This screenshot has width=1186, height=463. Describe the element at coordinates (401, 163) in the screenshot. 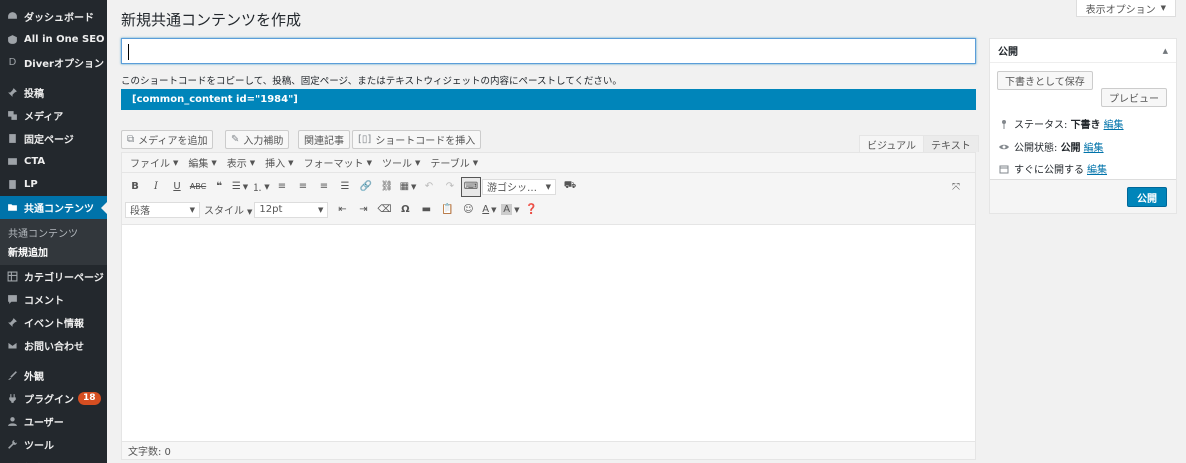

I see `menu-tools: ツール ▼` at that location.